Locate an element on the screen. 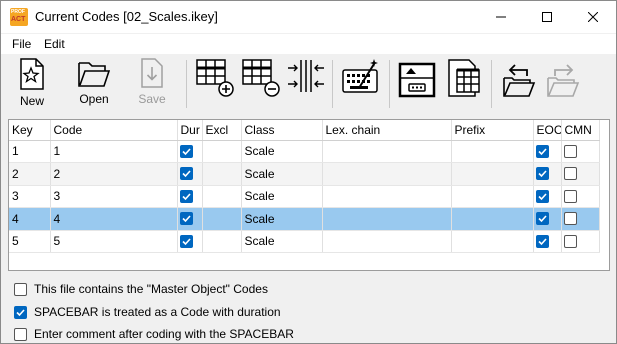  table-row: 5 5 Scale is located at coordinates (304, 241).